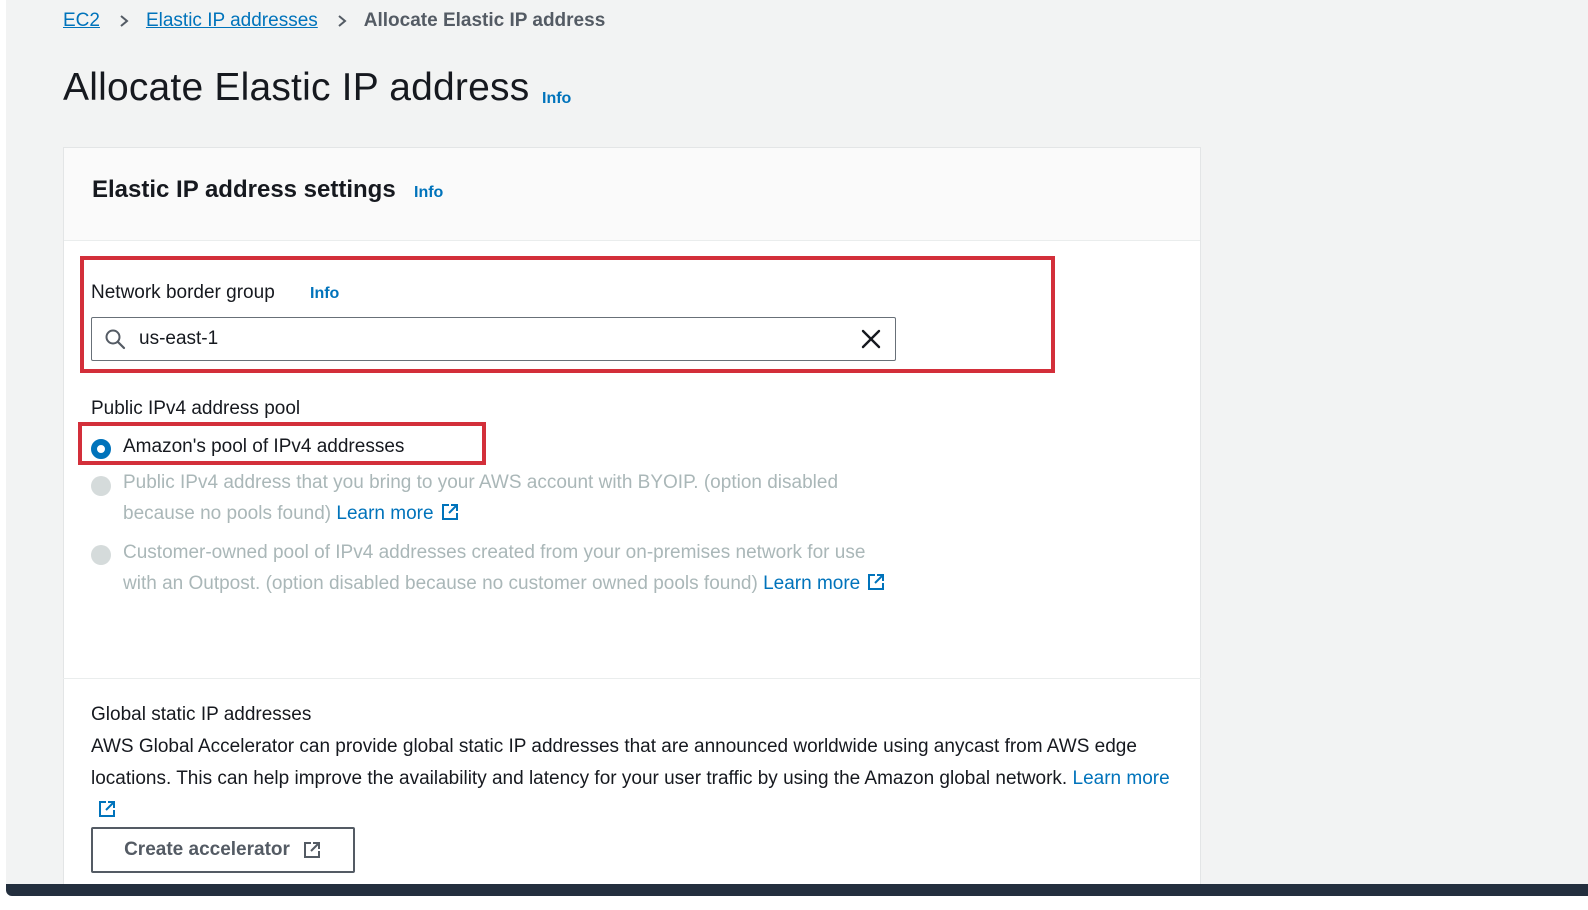 This screenshot has height=910, width=1588. I want to click on create-accelerator-button: Create accelerator, so click(223, 850).